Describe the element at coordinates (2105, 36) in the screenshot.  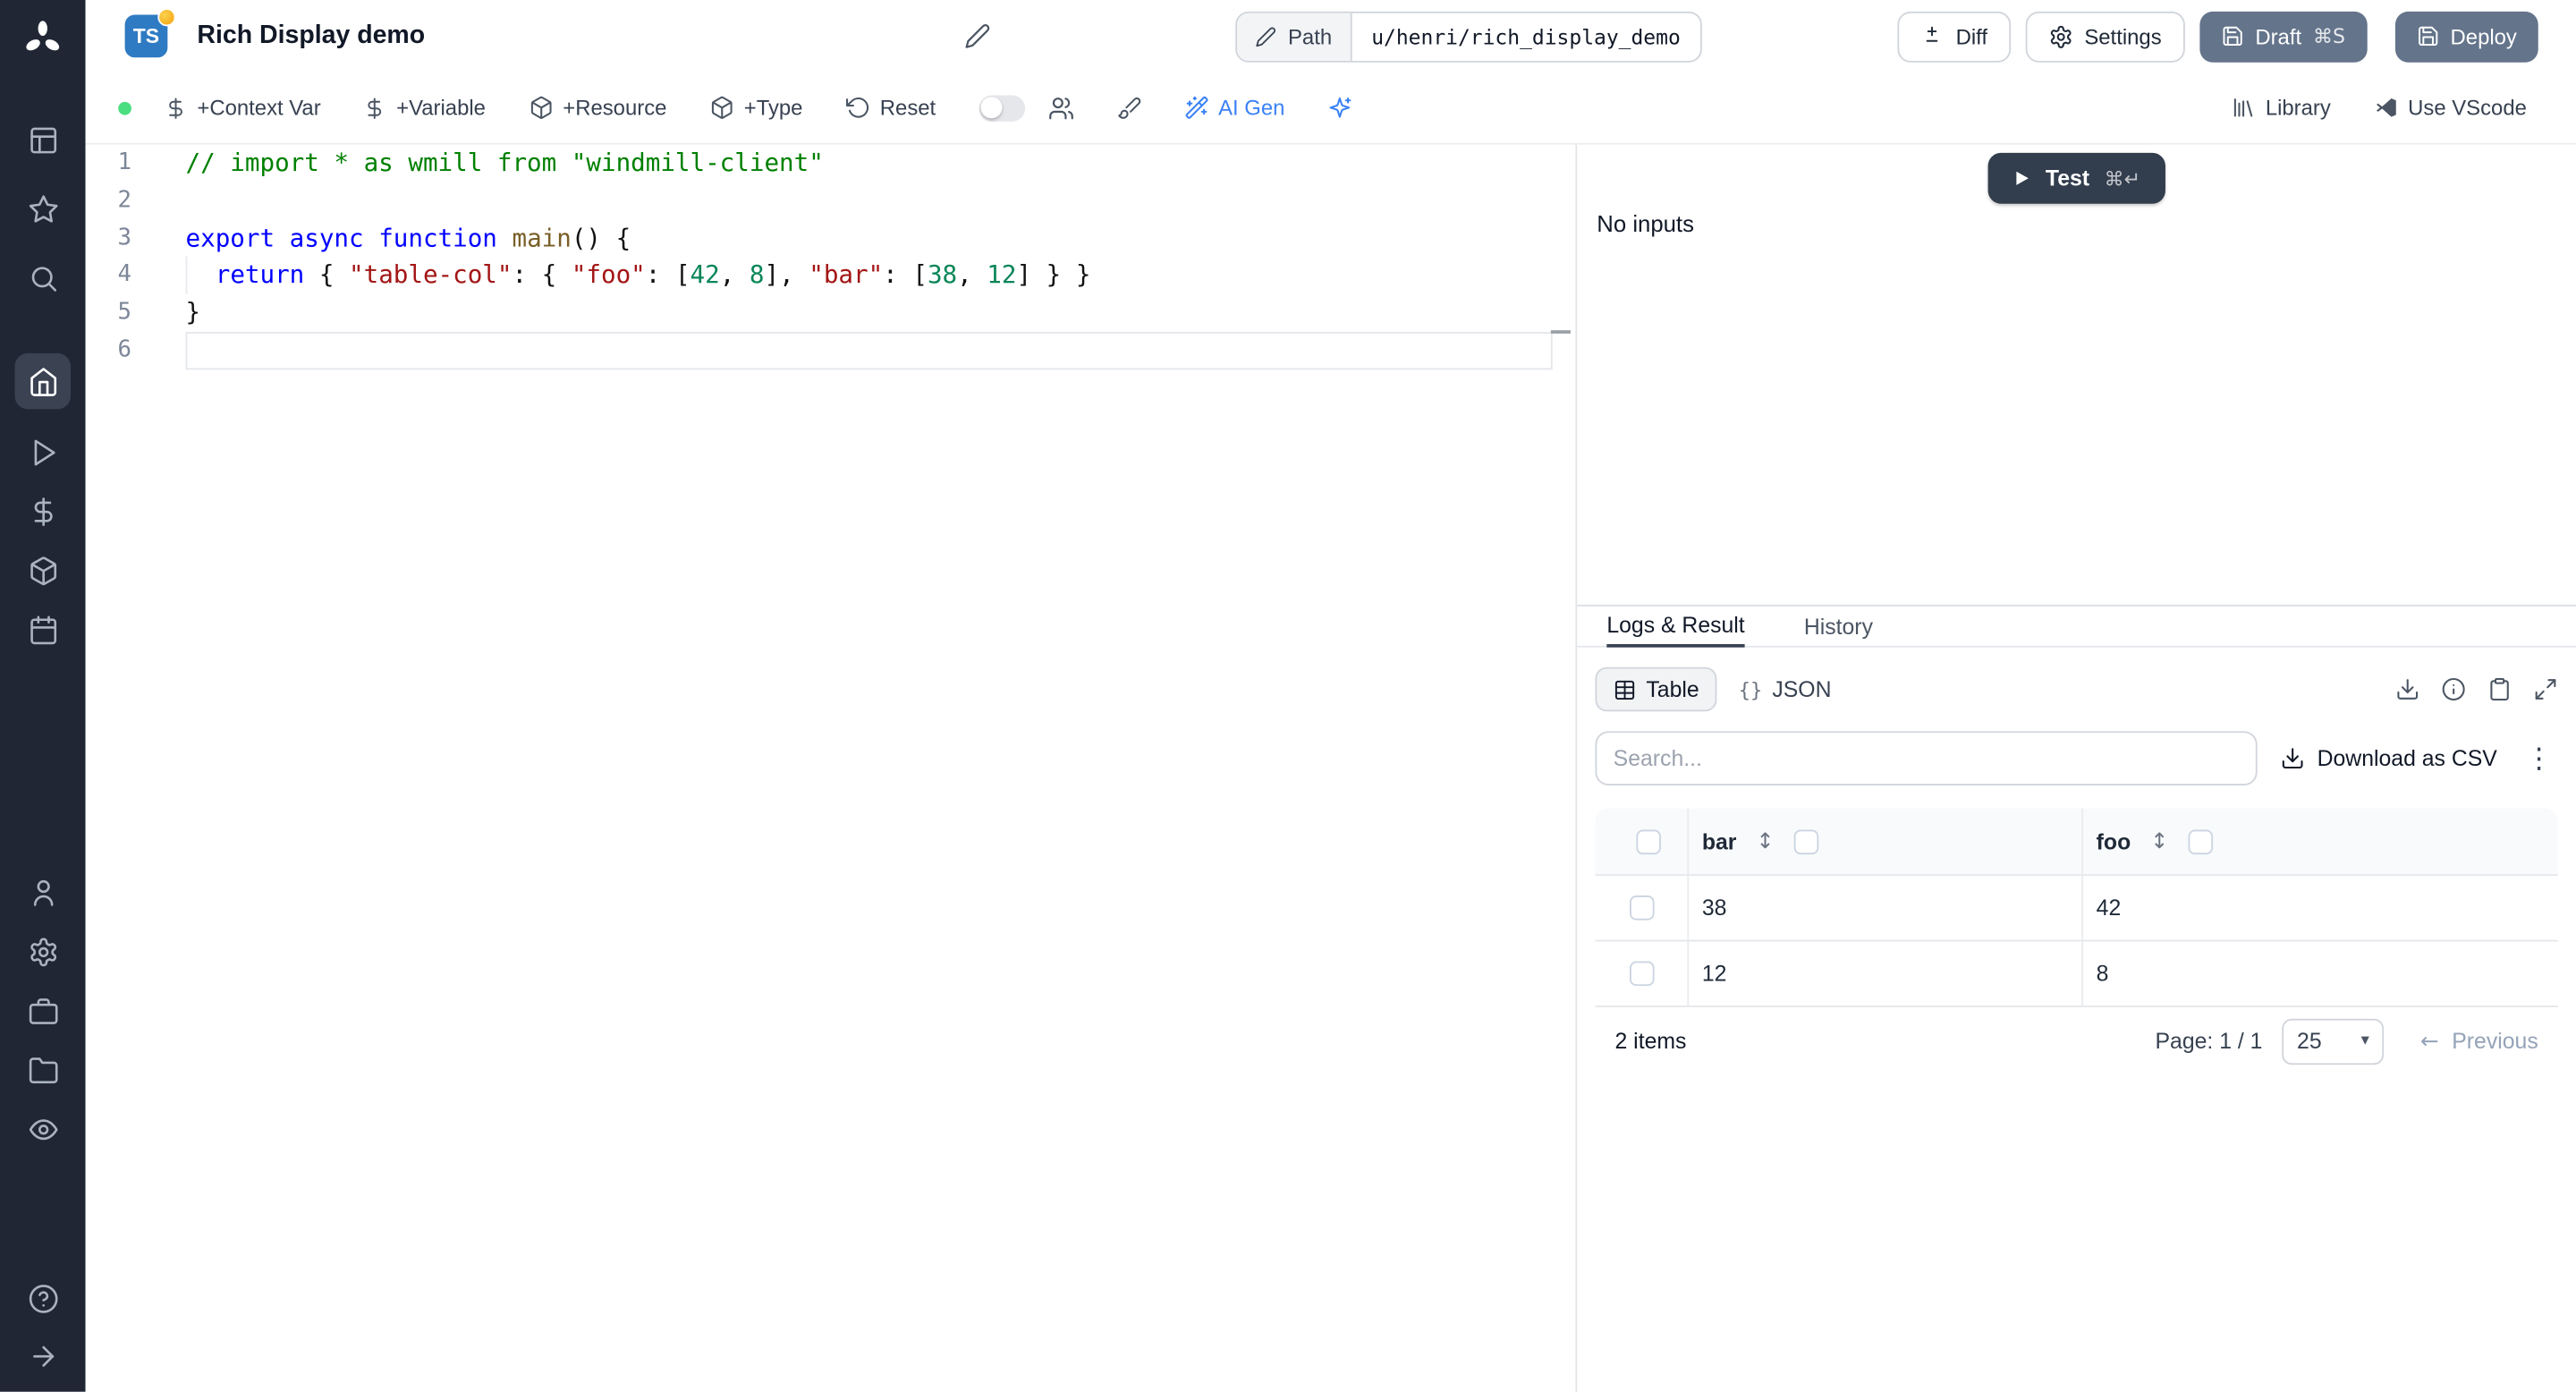
I see `settings-button: Settings` at that location.